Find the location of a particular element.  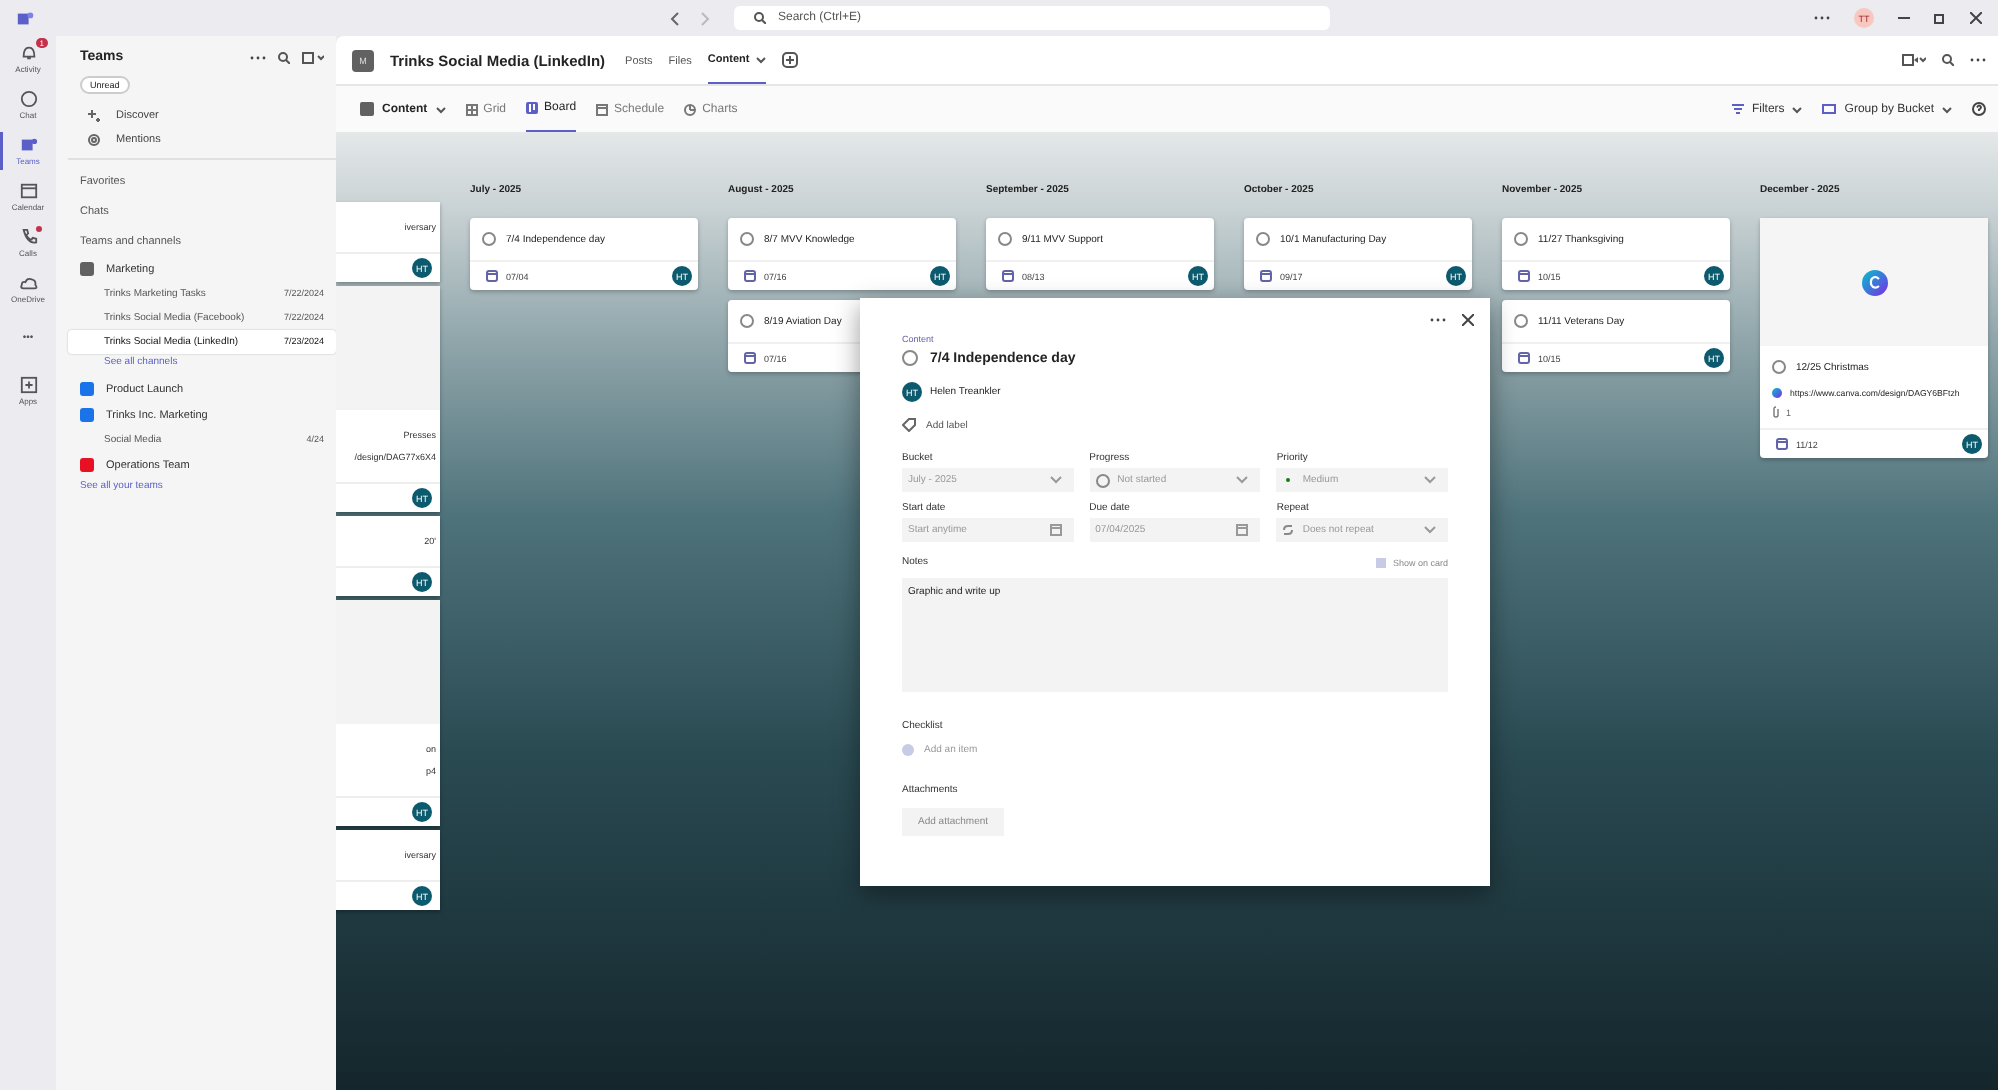

link-icon is located at coordinates (1777, 393).